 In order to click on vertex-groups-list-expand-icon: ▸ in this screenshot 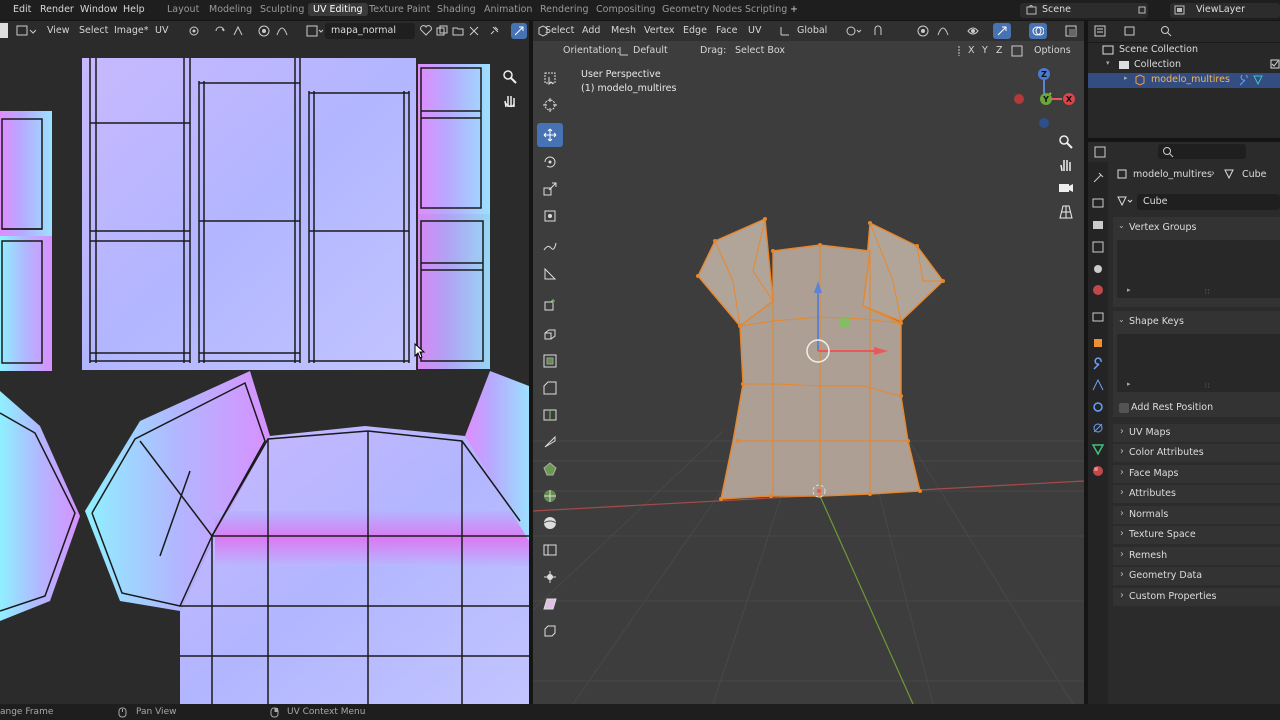, I will do `click(1129, 290)`.